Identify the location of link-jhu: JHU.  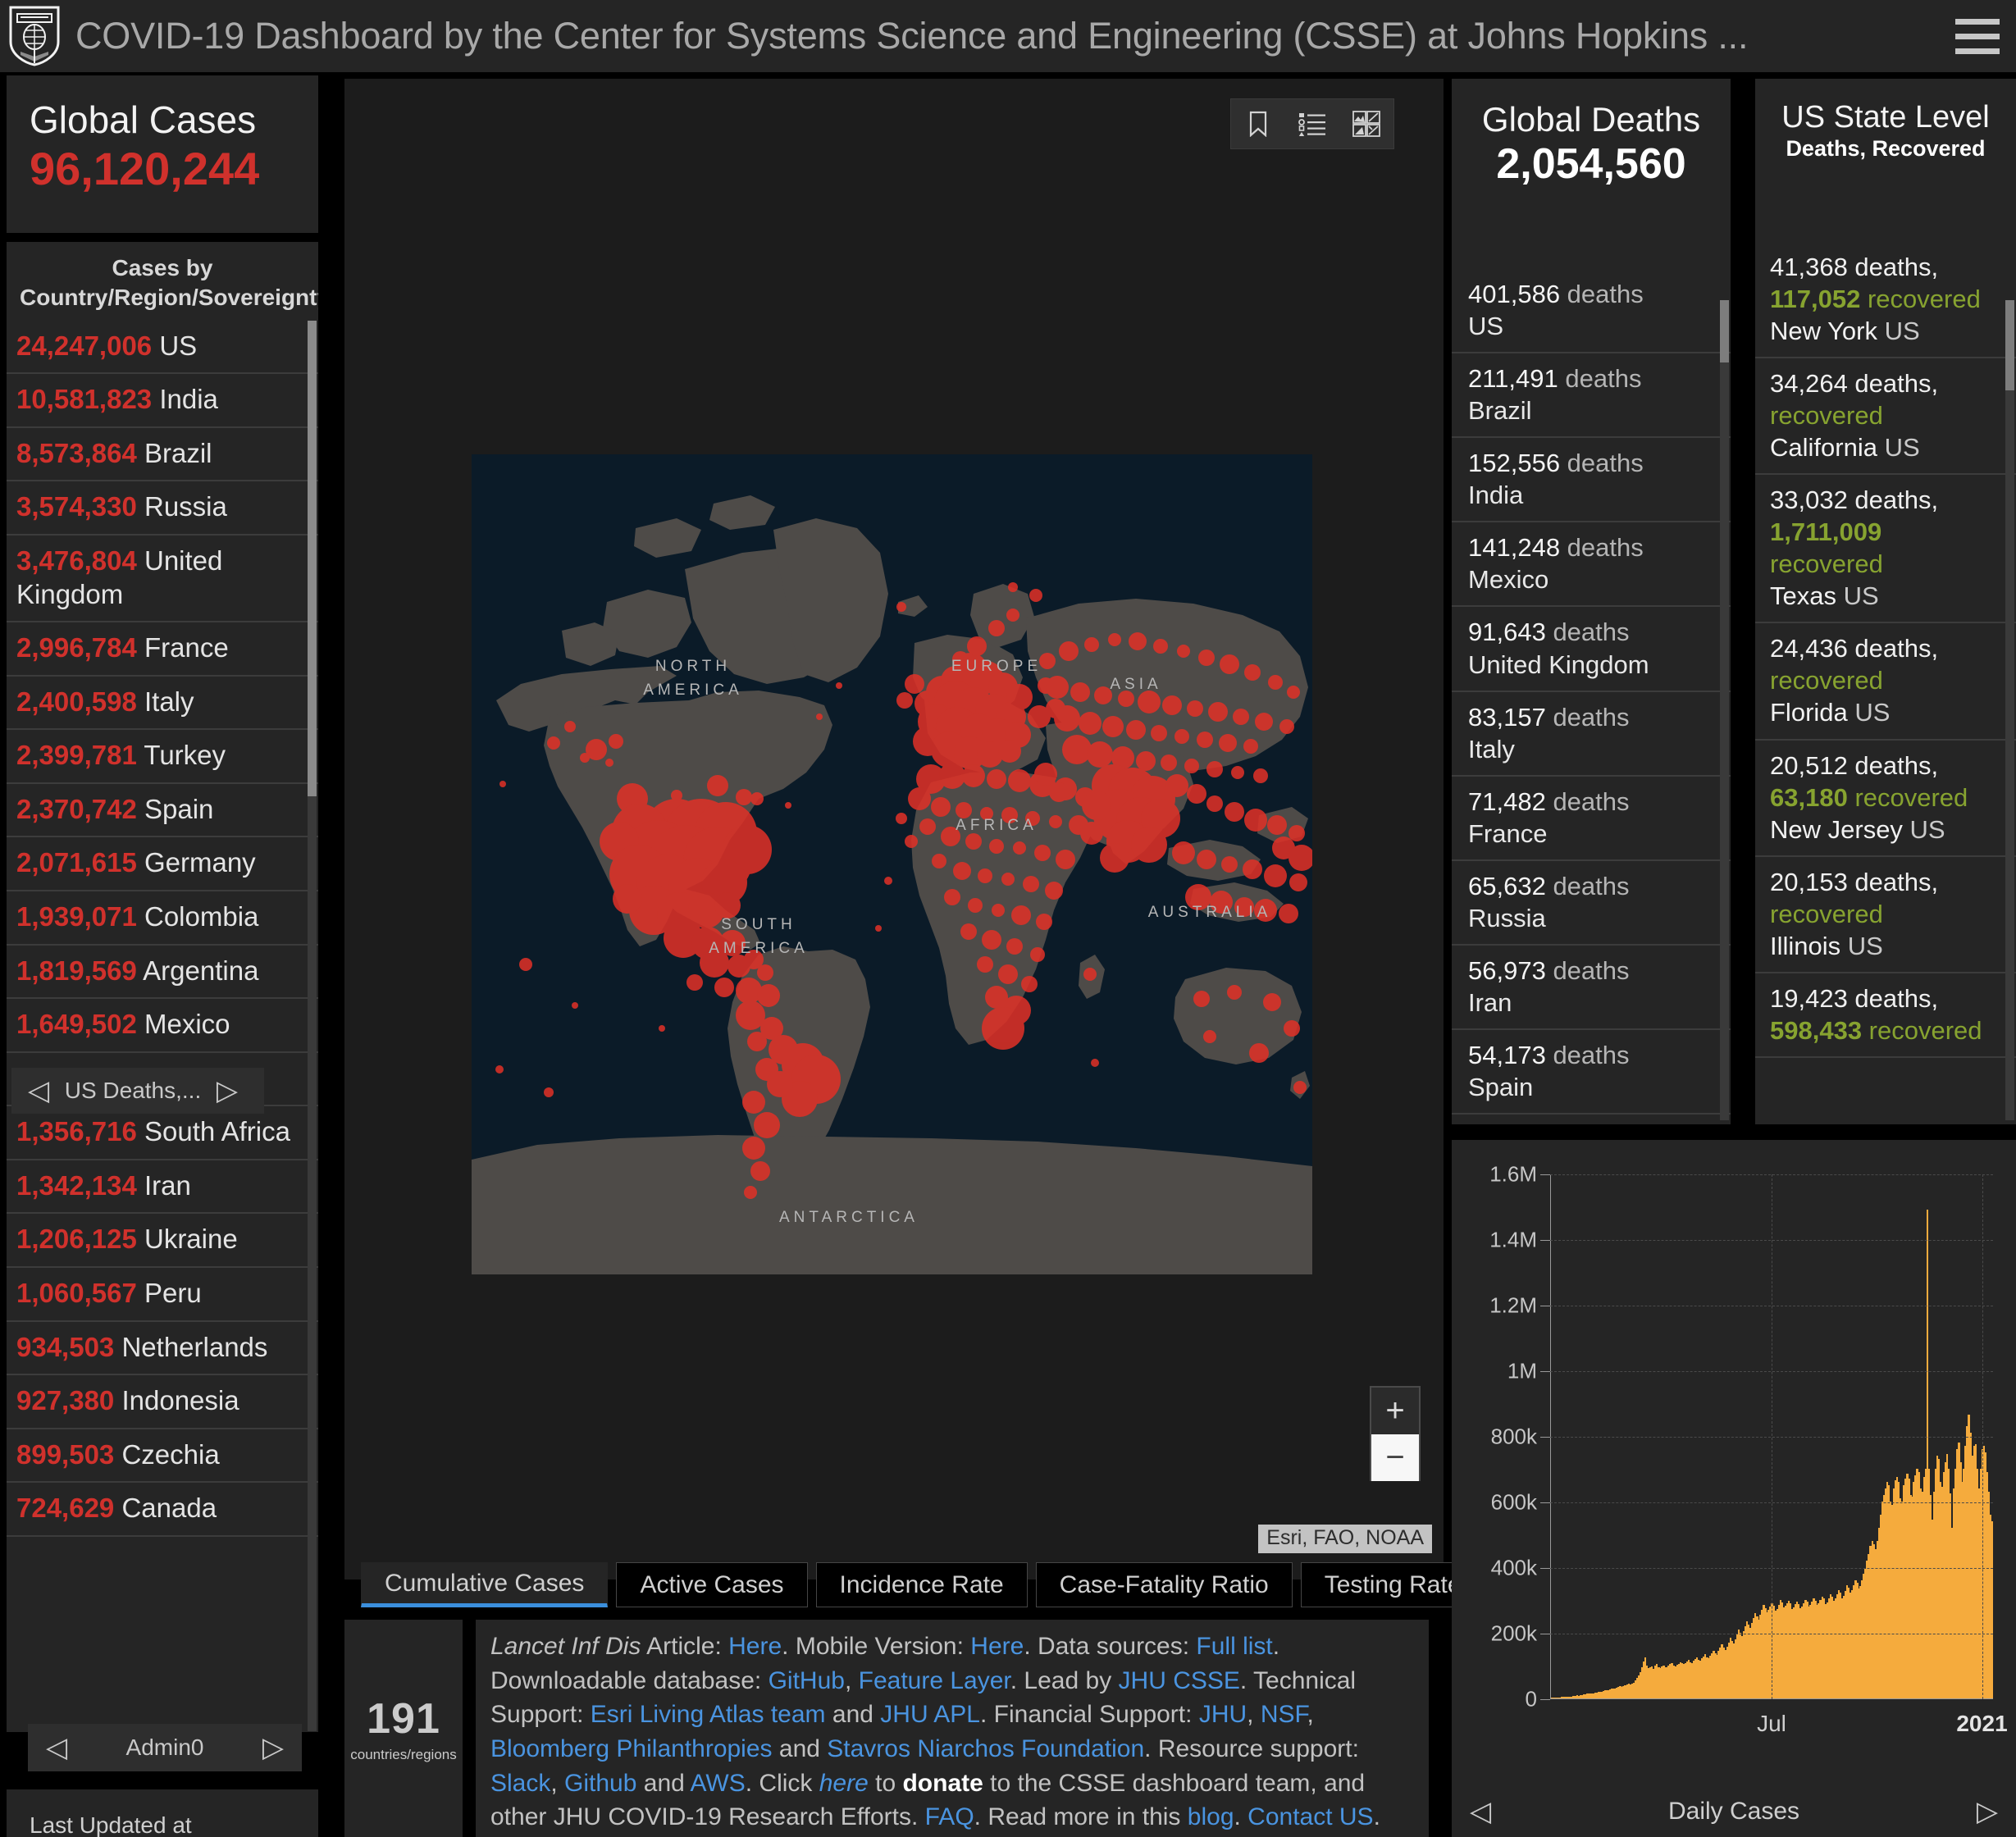
(1223, 1715).